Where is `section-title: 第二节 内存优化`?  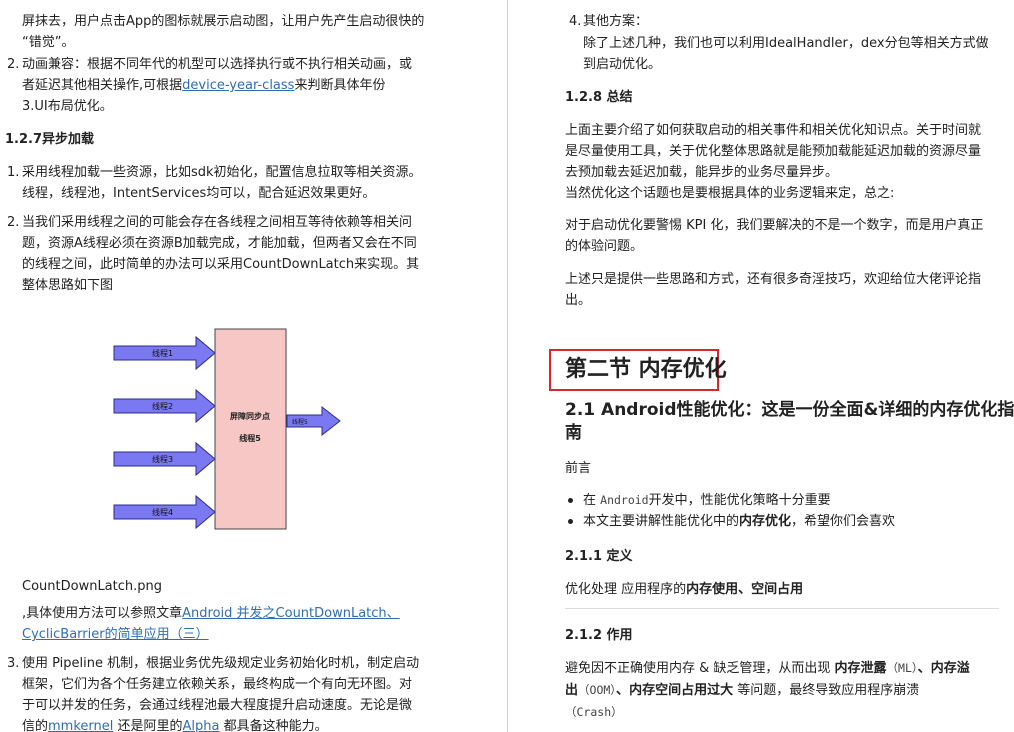
section-title: 第二节 内存优化 is located at coordinates (646, 369).